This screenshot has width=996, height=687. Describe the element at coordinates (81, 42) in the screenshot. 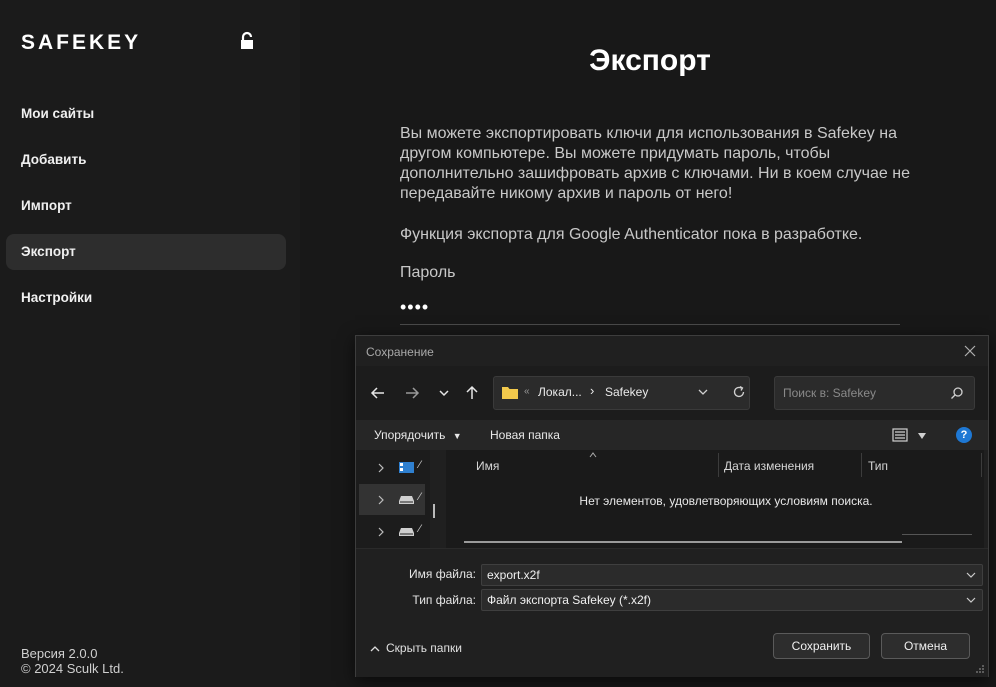

I see `app-logo: SAFEKEY` at that location.